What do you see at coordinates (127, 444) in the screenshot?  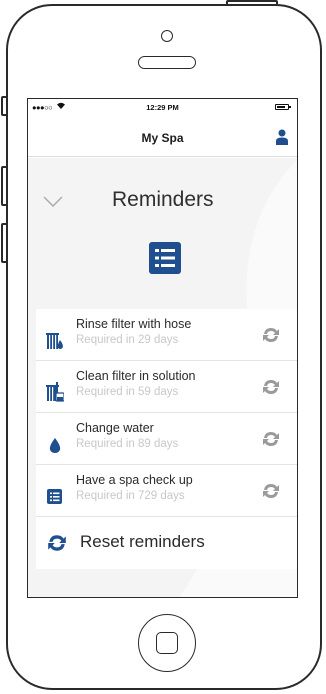 I see `reminder-due: Required in 89 days` at bounding box center [127, 444].